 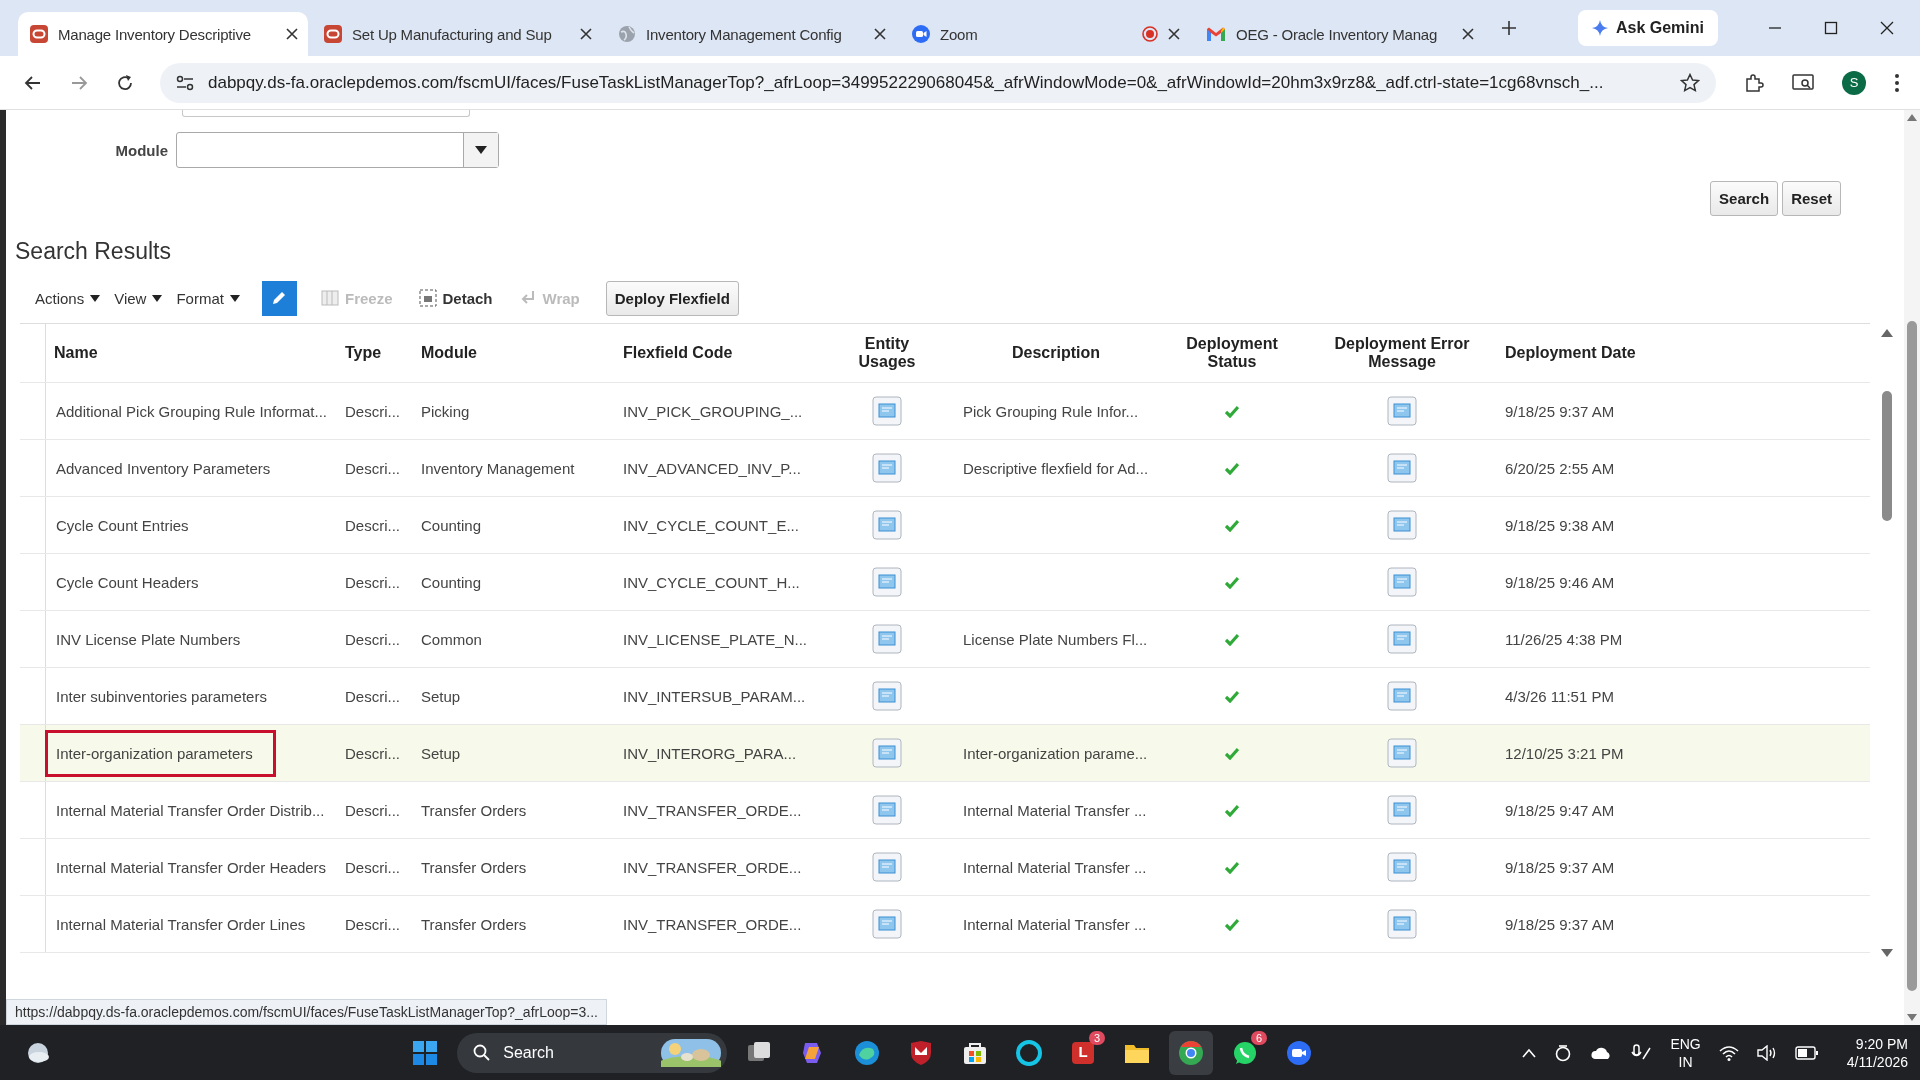 What do you see at coordinates (208, 298) in the screenshot?
I see `menu-button: Format` at bounding box center [208, 298].